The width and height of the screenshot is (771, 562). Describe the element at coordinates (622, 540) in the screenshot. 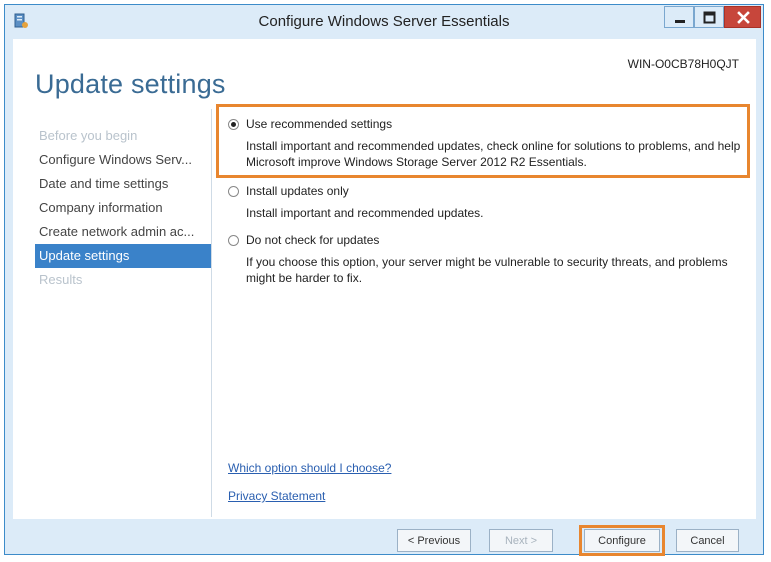

I see `configure-button: Configure` at that location.